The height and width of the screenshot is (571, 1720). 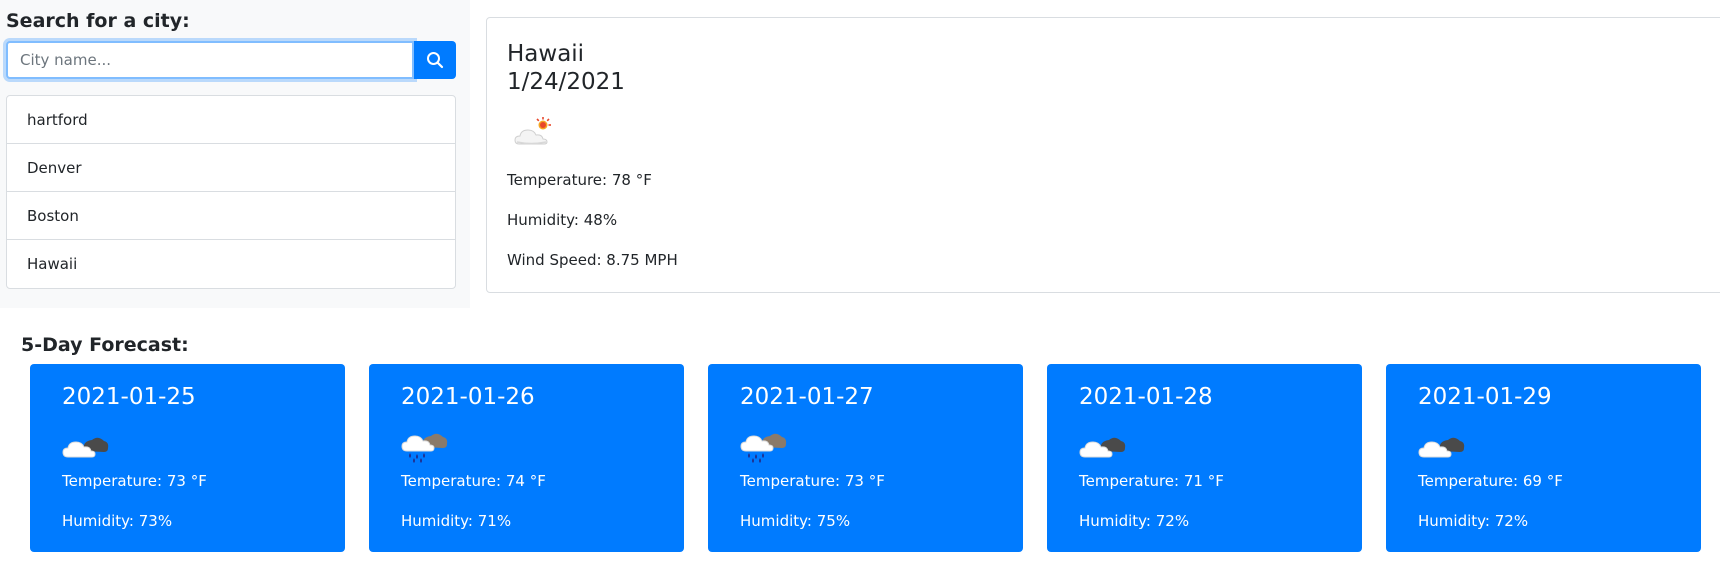 What do you see at coordinates (1485, 397) in the screenshot?
I see `forecast-date: 2021-01-29` at bounding box center [1485, 397].